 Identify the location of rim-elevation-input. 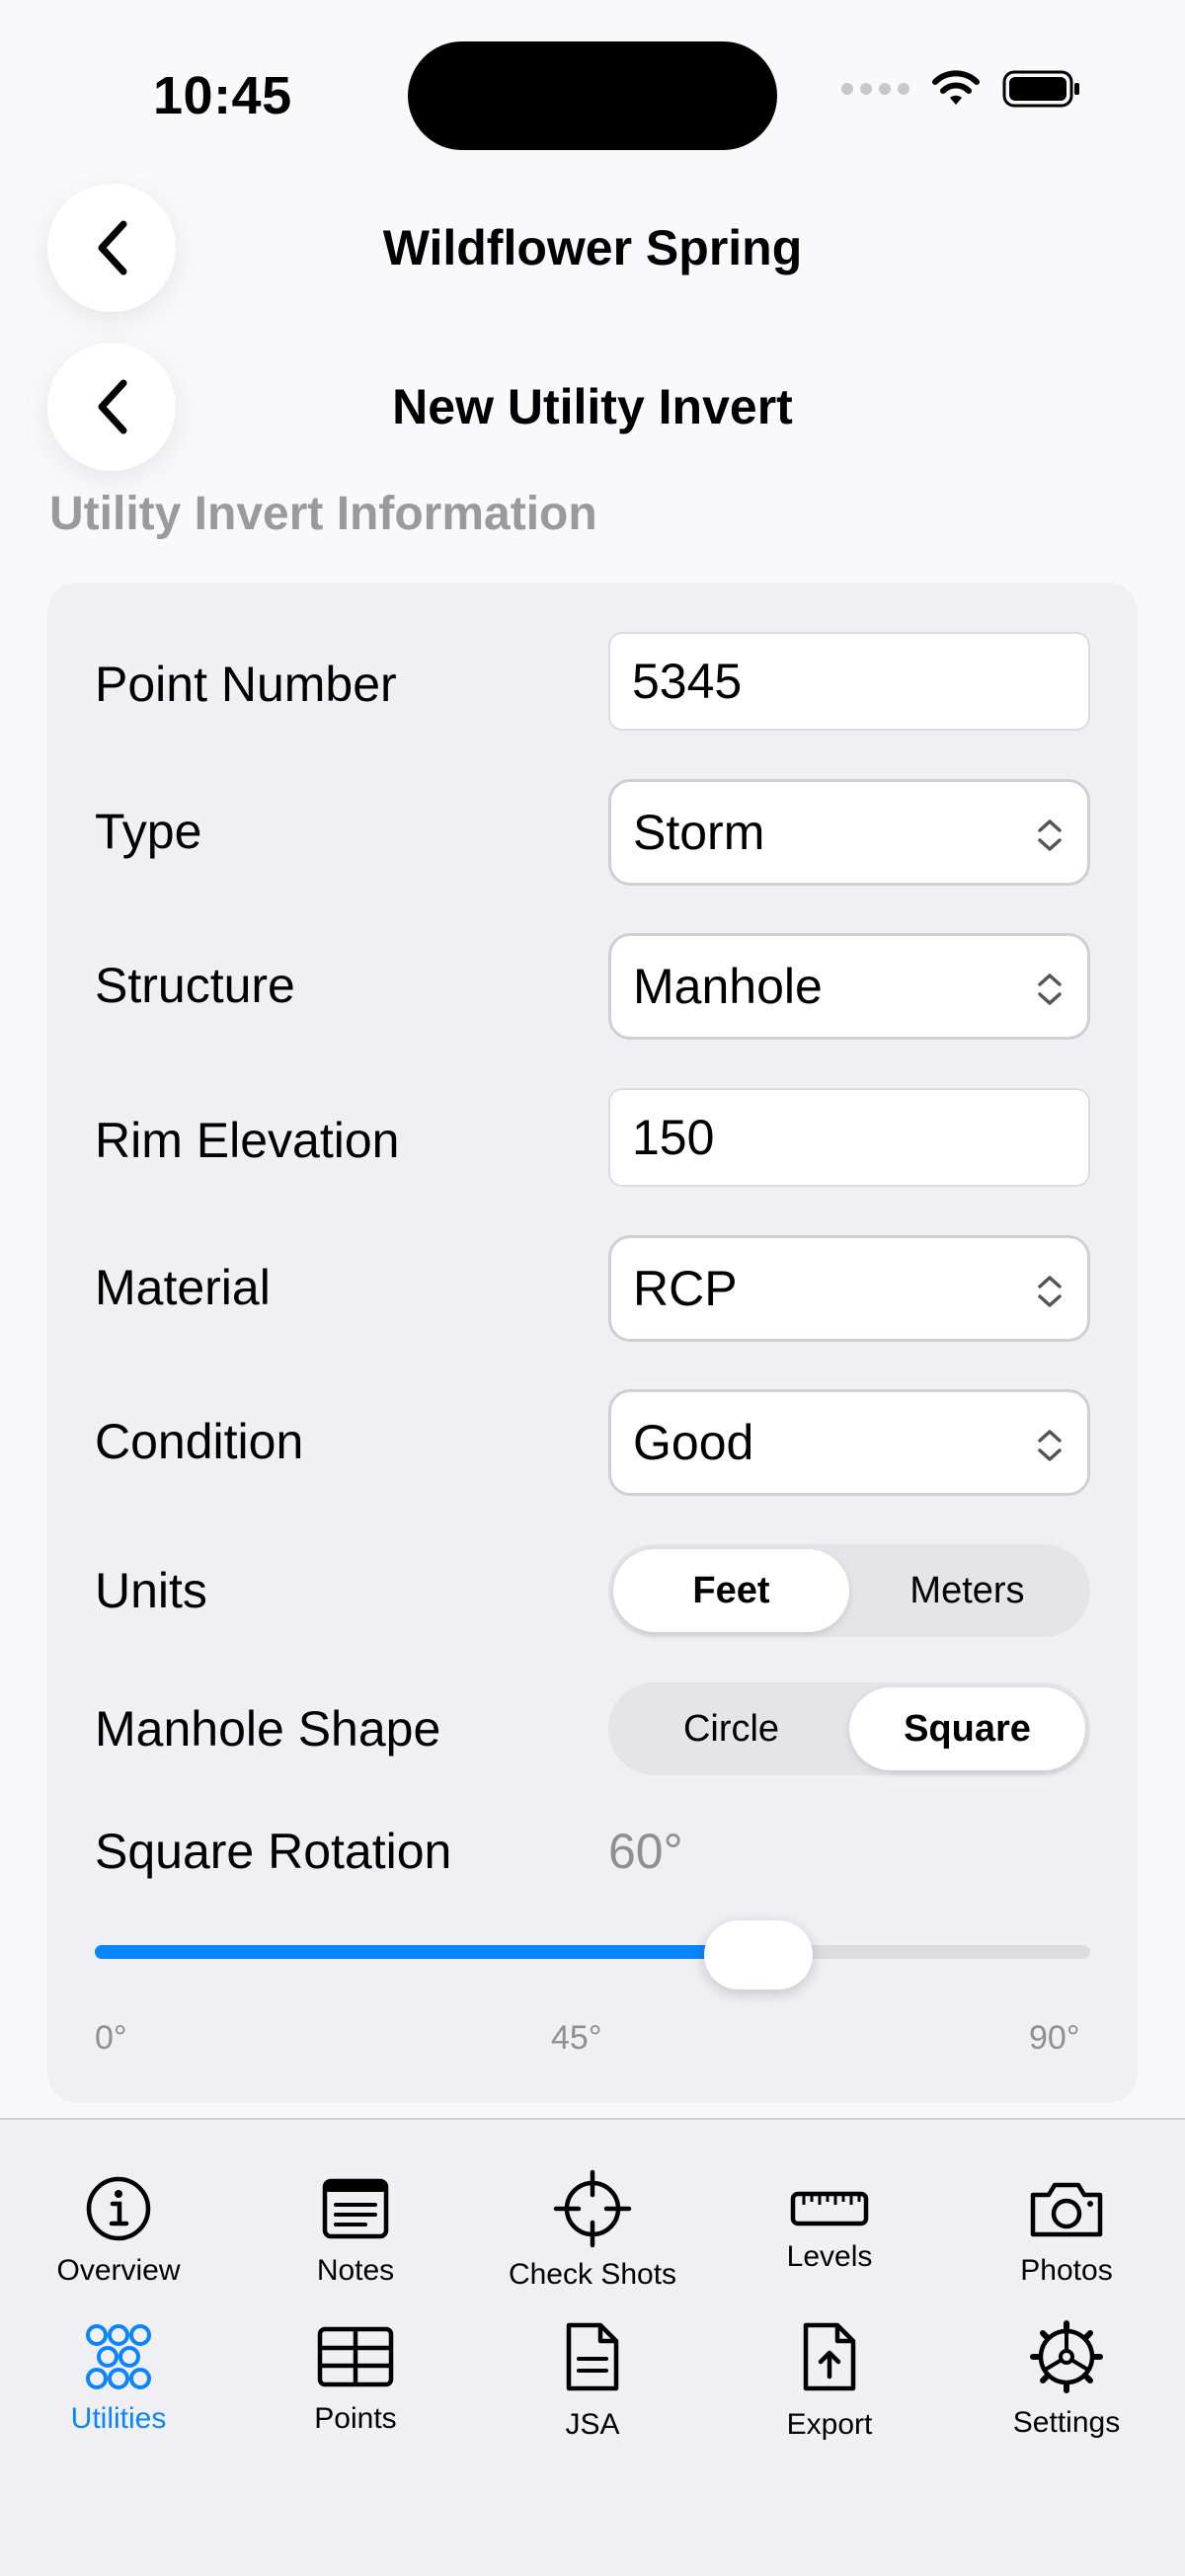
(849, 1137).